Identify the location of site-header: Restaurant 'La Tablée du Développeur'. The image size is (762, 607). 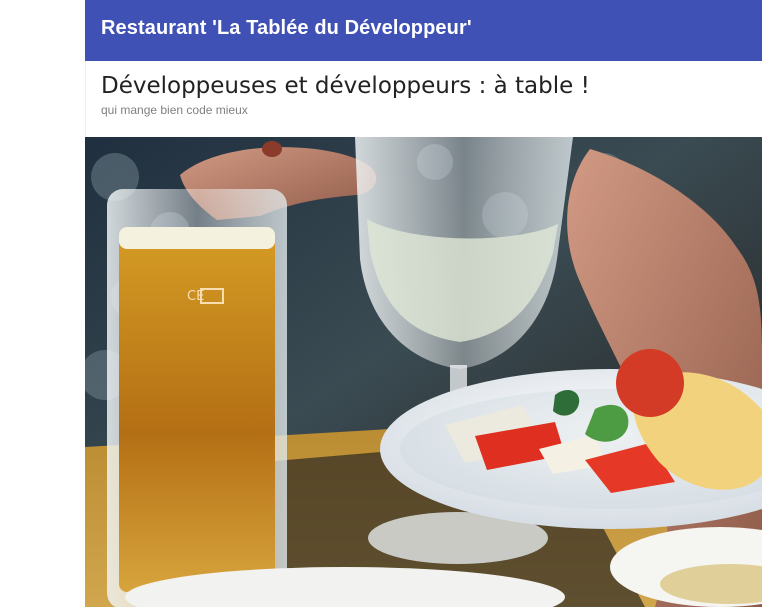
(423, 30).